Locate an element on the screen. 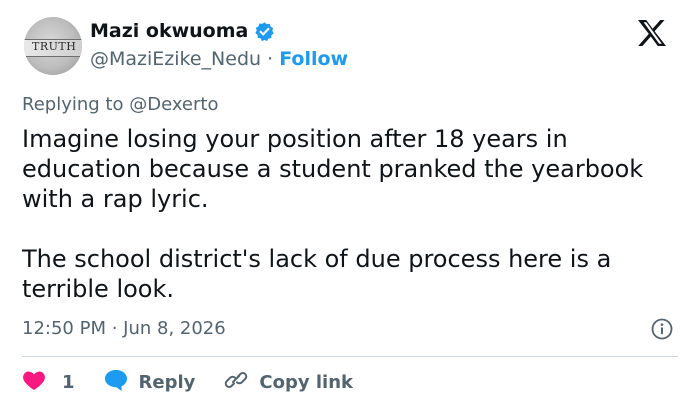  author-handle-row: @MaziEzike_Nedu · Follow is located at coordinates (219, 59).